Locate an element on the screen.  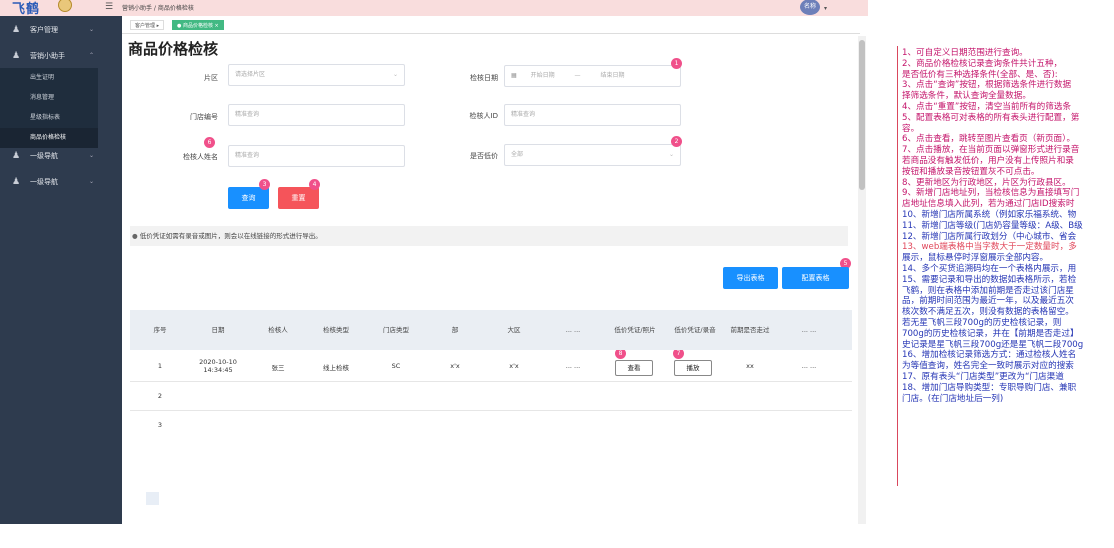
note-line: 6、点击查看，跳转至图片查看页（新页面）。 is located at coordinates (989, 139).